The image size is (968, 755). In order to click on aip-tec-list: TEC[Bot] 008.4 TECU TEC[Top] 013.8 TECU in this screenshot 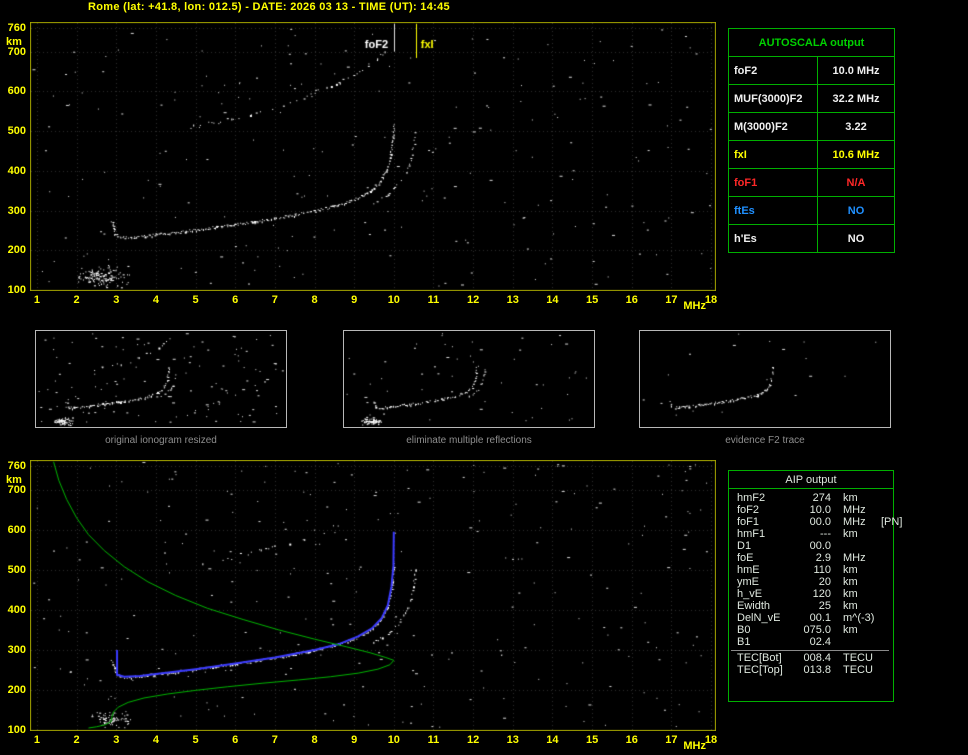, I will do `click(811, 664)`.